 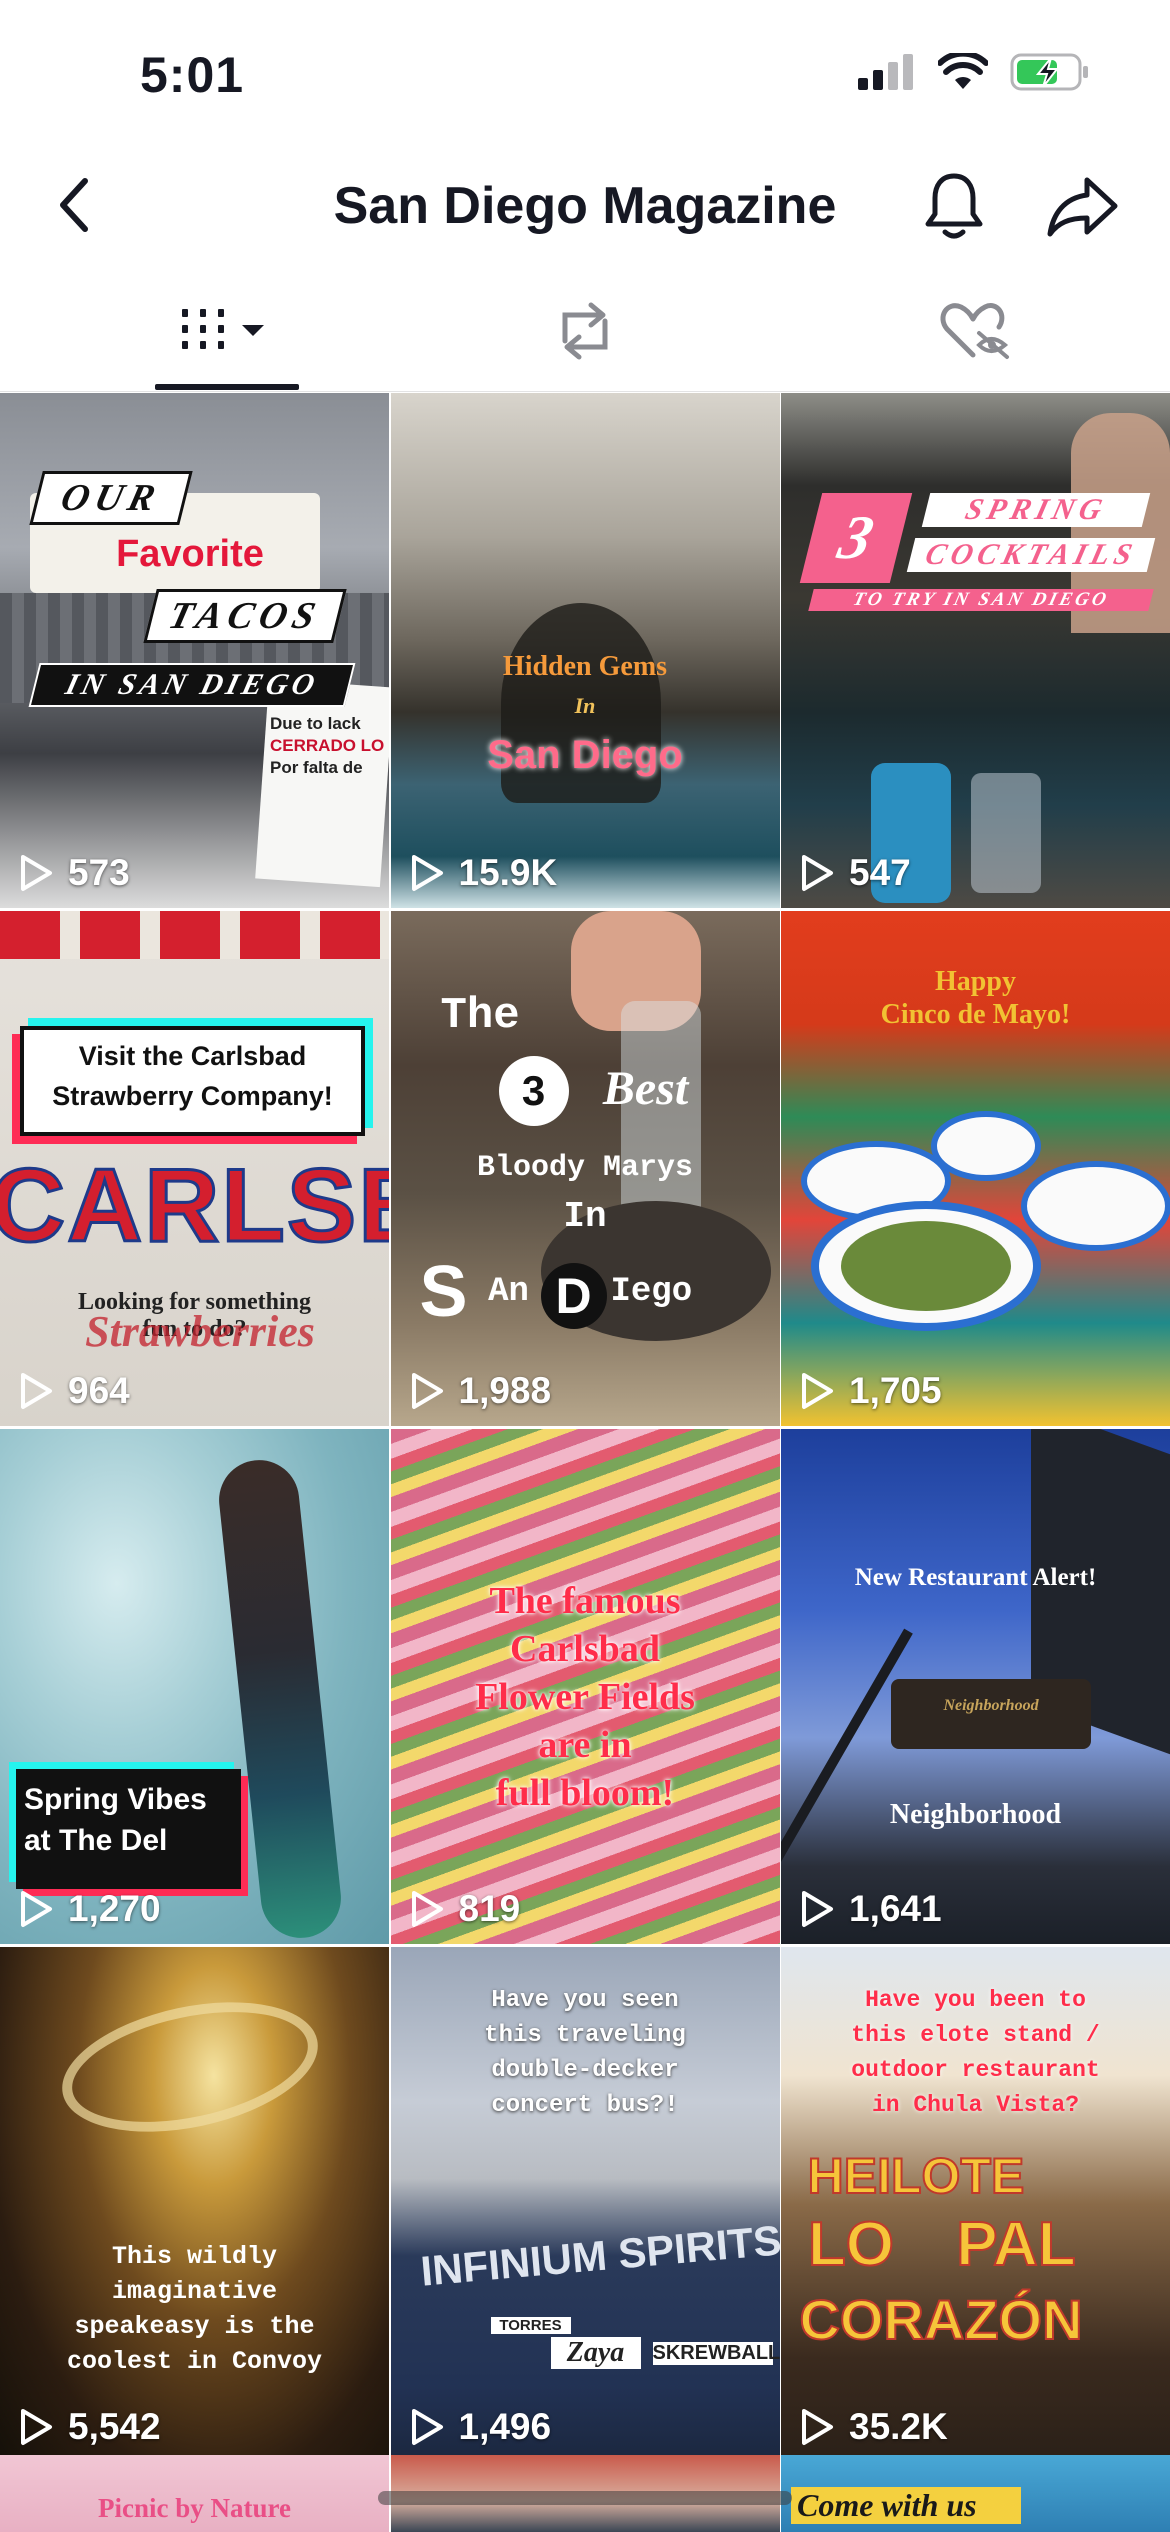 What do you see at coordinates (585, 1793) in the screenshot?
I see `caption-line: full bloom!` at bounding box center [585, 1793].